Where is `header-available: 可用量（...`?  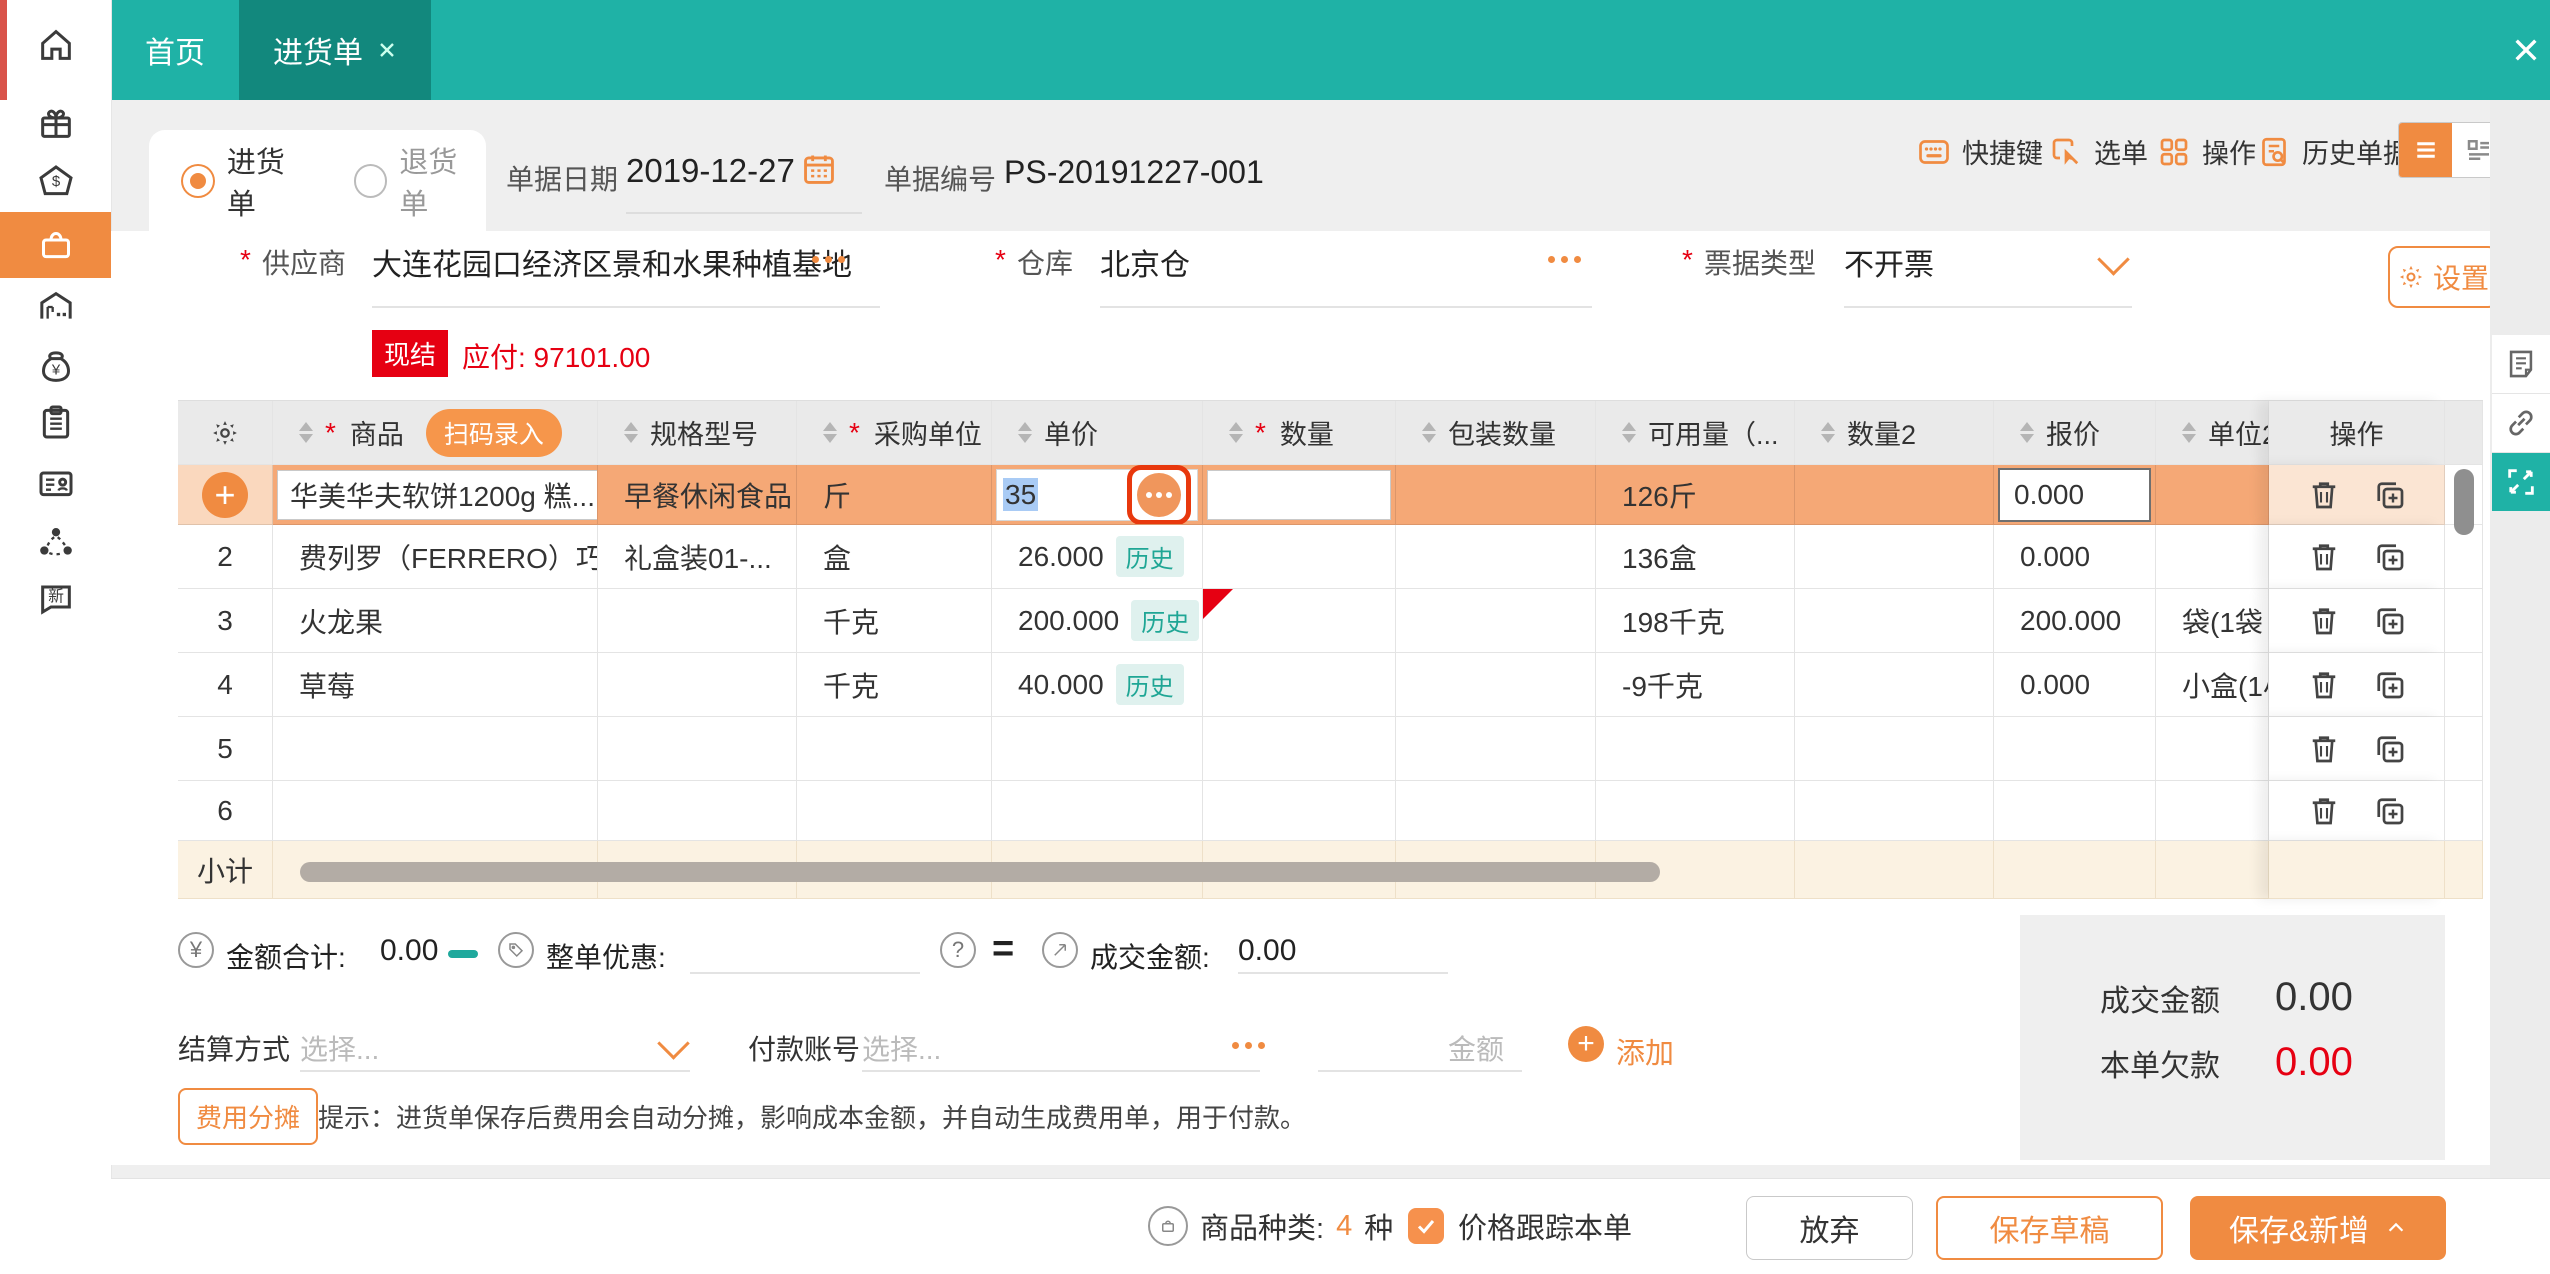
header-available: 可用量（... is located at coordinates (1695, 433).